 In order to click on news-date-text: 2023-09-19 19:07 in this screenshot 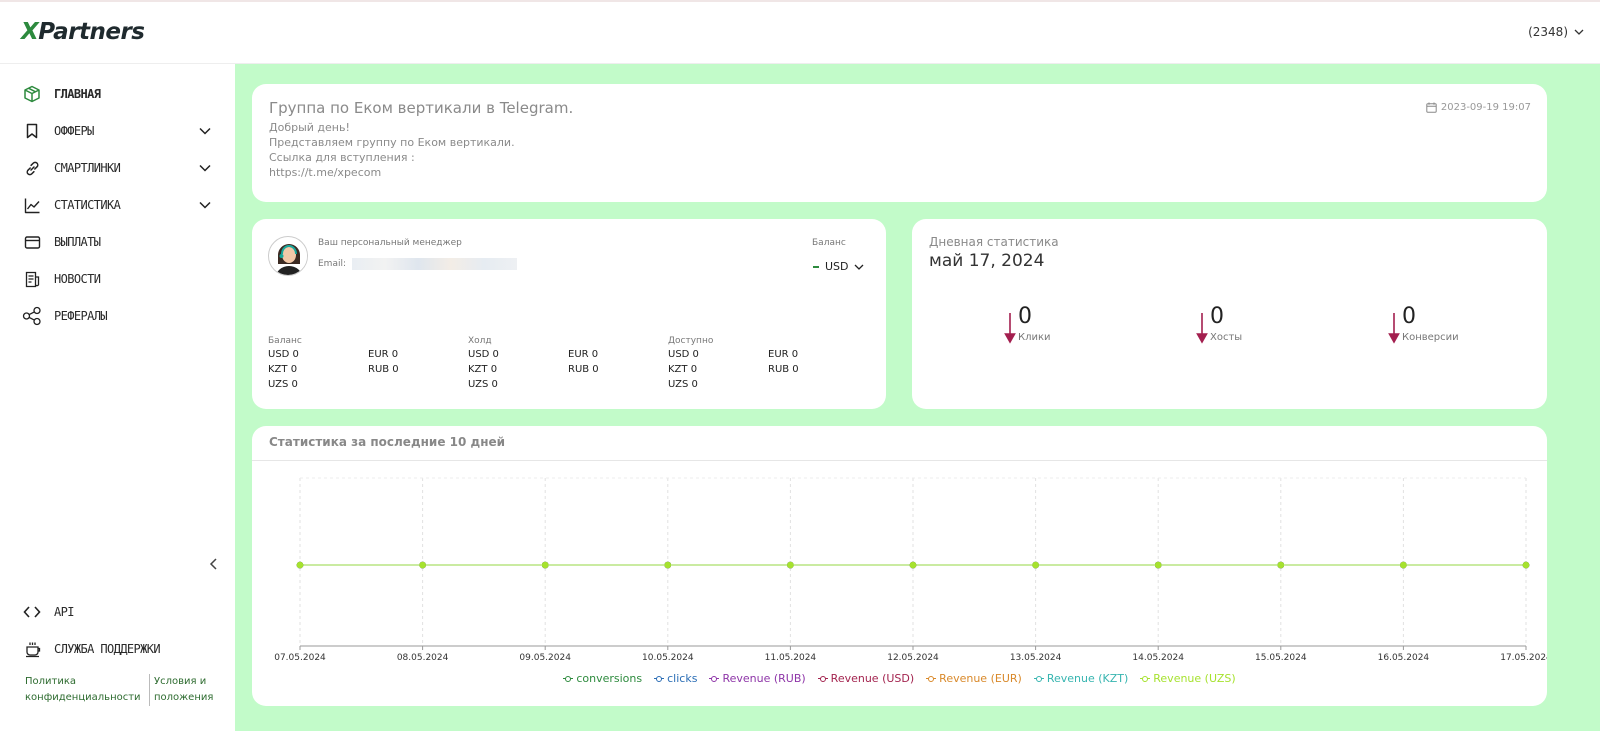, I will do `click(1485, 107)`.